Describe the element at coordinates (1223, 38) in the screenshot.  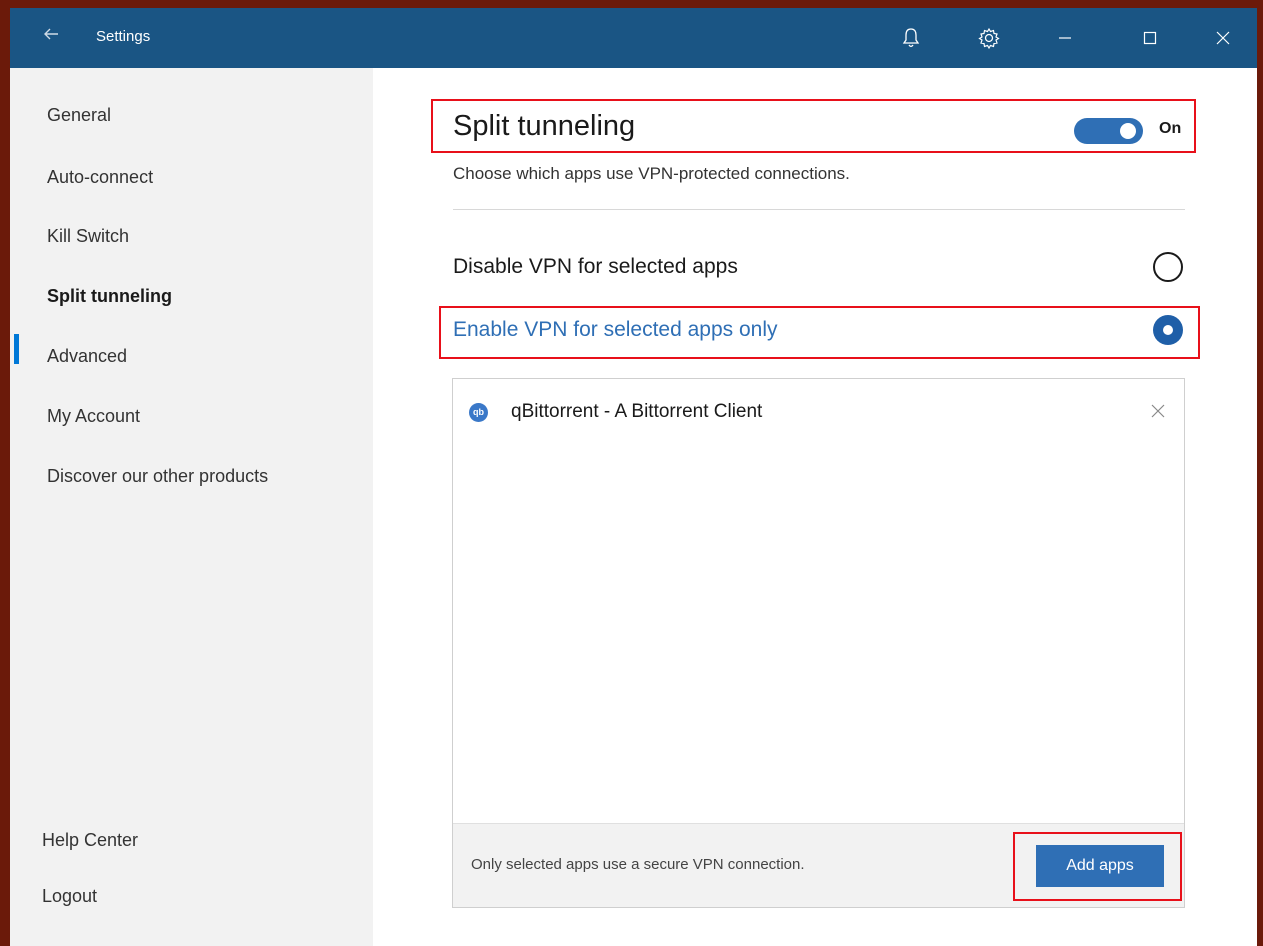
I see `close-icon` at that location.